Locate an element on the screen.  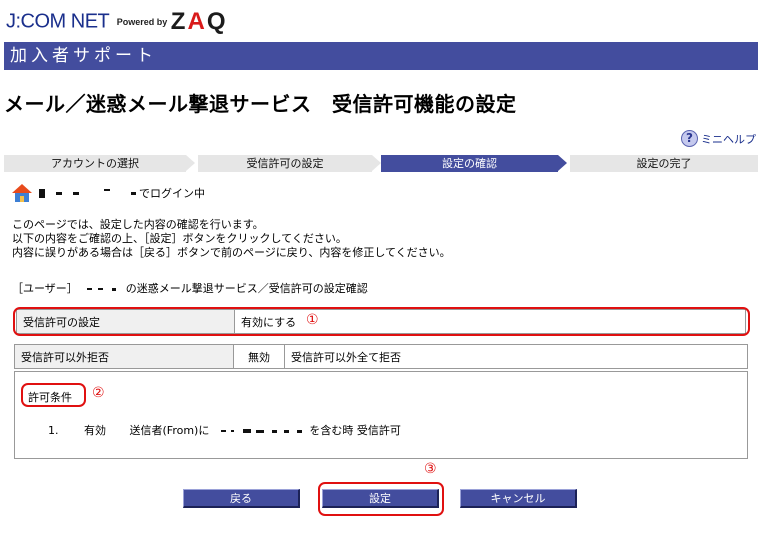
page-title: メール／迷惑メール撃退サービス 受信許可機能の設定 is located at coordinates (260, 104).